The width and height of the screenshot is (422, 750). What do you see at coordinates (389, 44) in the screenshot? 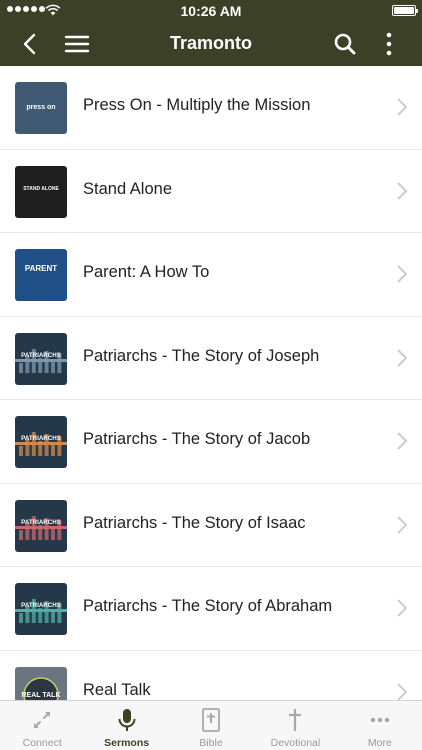
I see `overflow-menu-icon` at bounding box center [389, 44].